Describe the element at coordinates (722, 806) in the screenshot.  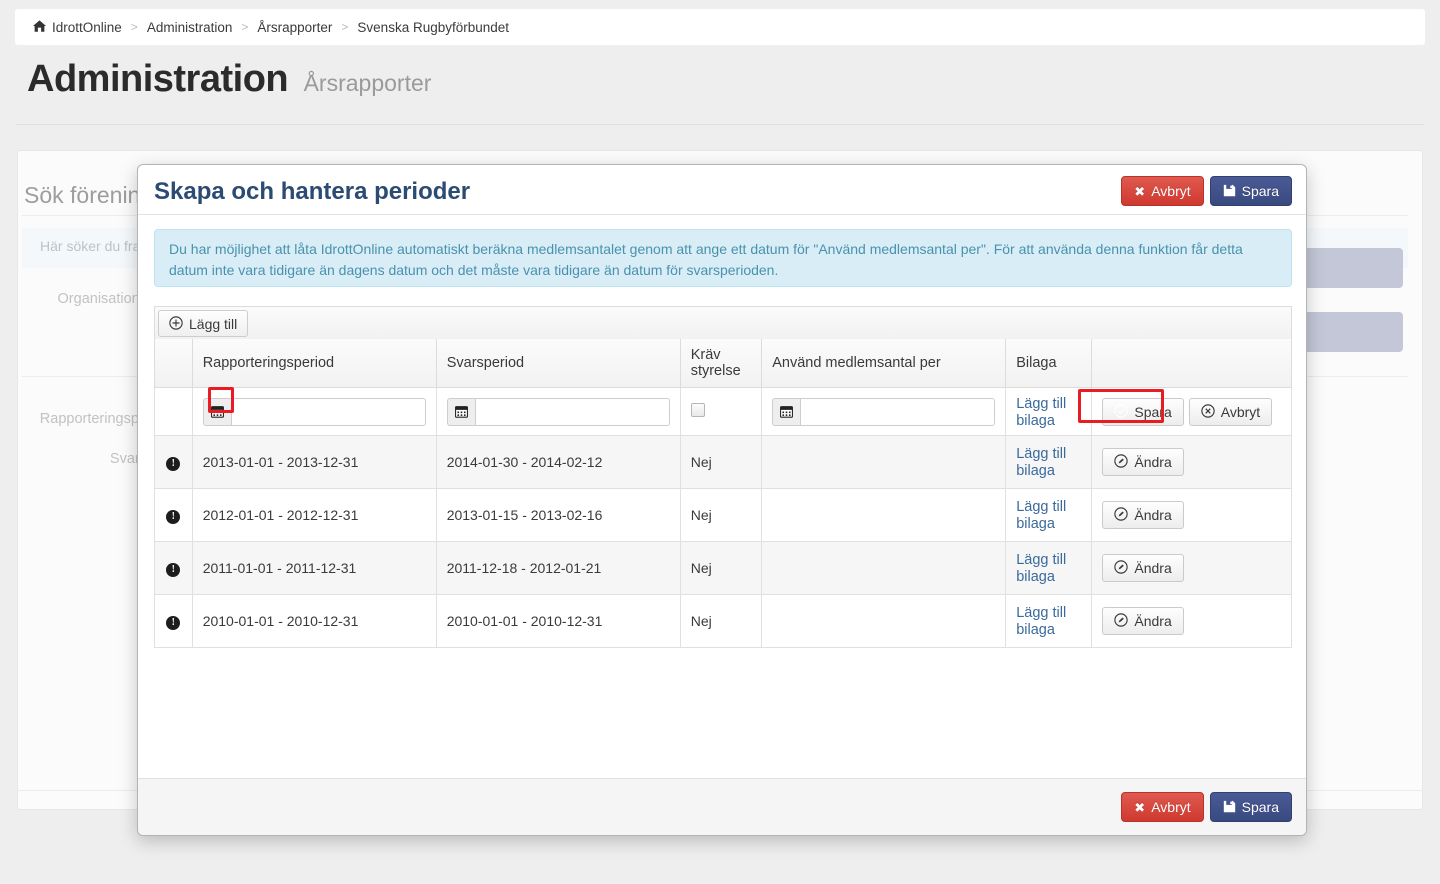
I see `modal-footer: ✖ Avbryt Spara` at that location.